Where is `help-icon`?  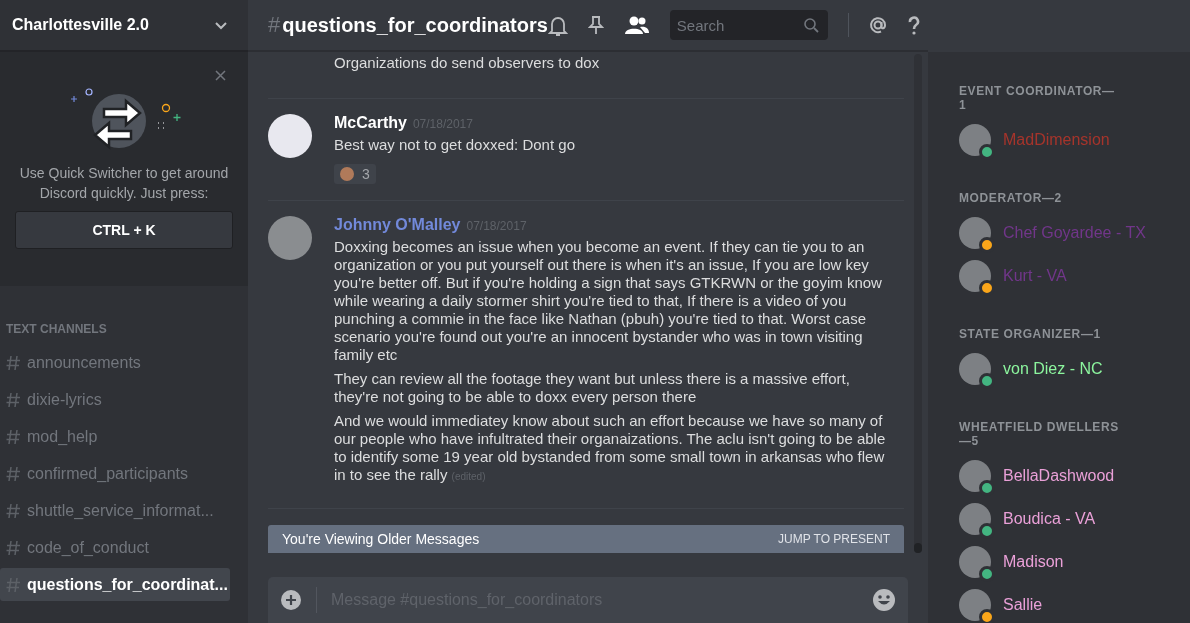
help-icon is located at coordinates (913, 25).